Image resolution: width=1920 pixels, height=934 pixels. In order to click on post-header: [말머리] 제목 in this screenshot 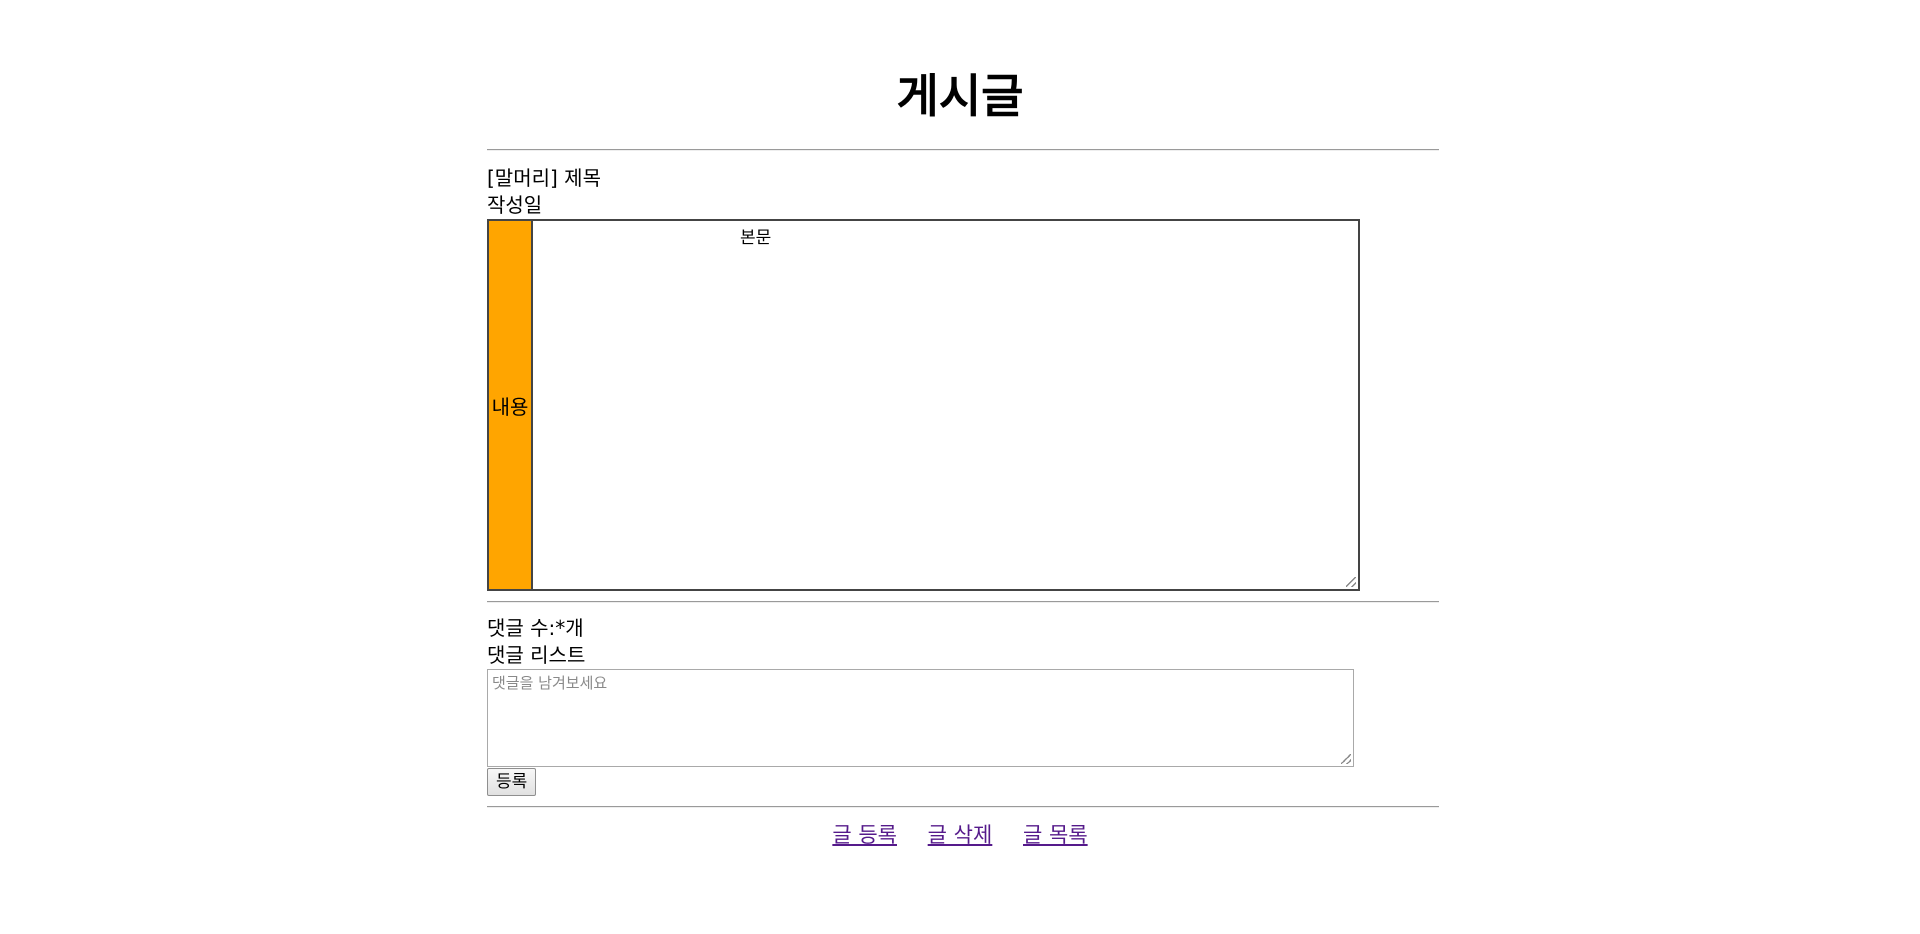, I will do `click(544, 178)`.